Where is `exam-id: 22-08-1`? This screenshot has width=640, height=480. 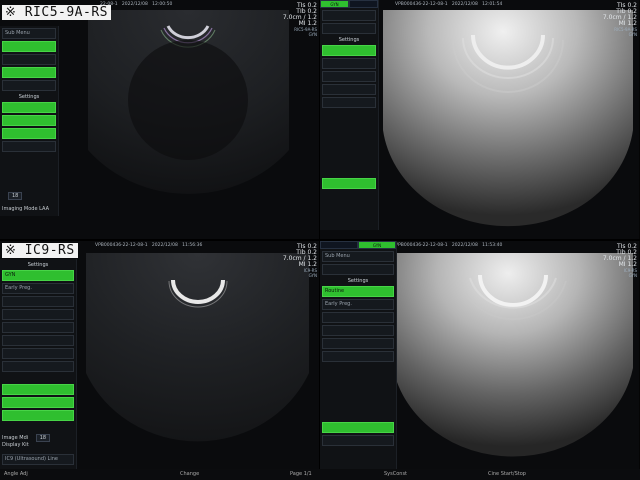
exam-id: 22-08-1 is located at coordinates (109, 4).